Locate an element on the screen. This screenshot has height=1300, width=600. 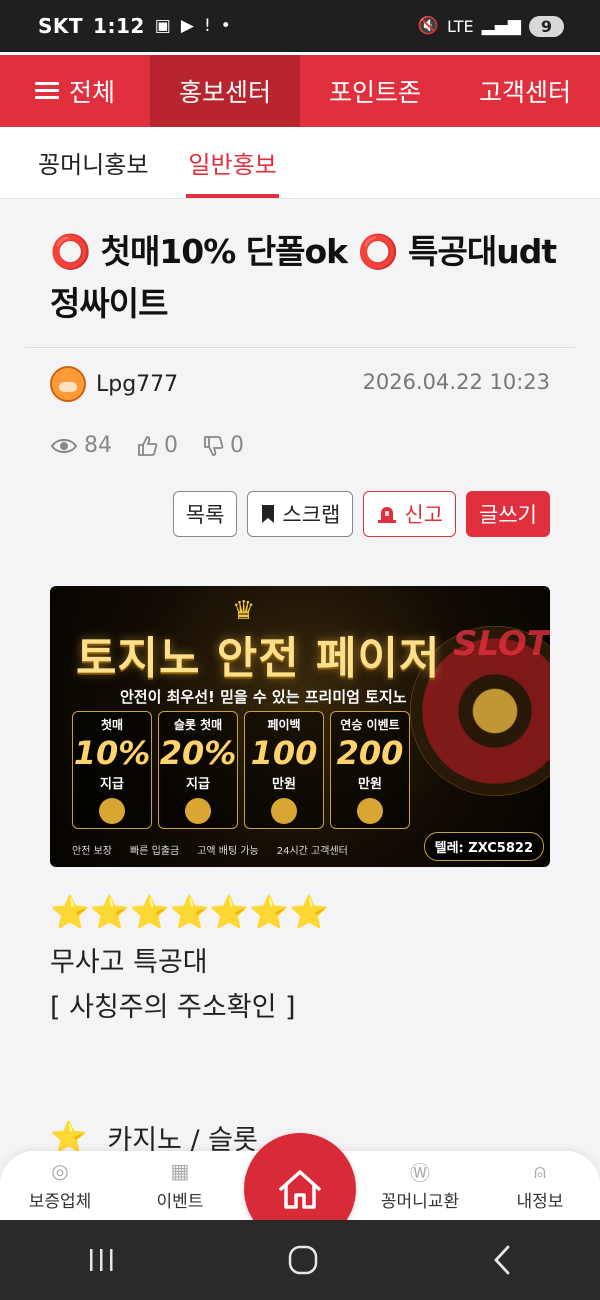
tab-my-info: ⍝ 내정보 is located at coordinates (540, 1185).